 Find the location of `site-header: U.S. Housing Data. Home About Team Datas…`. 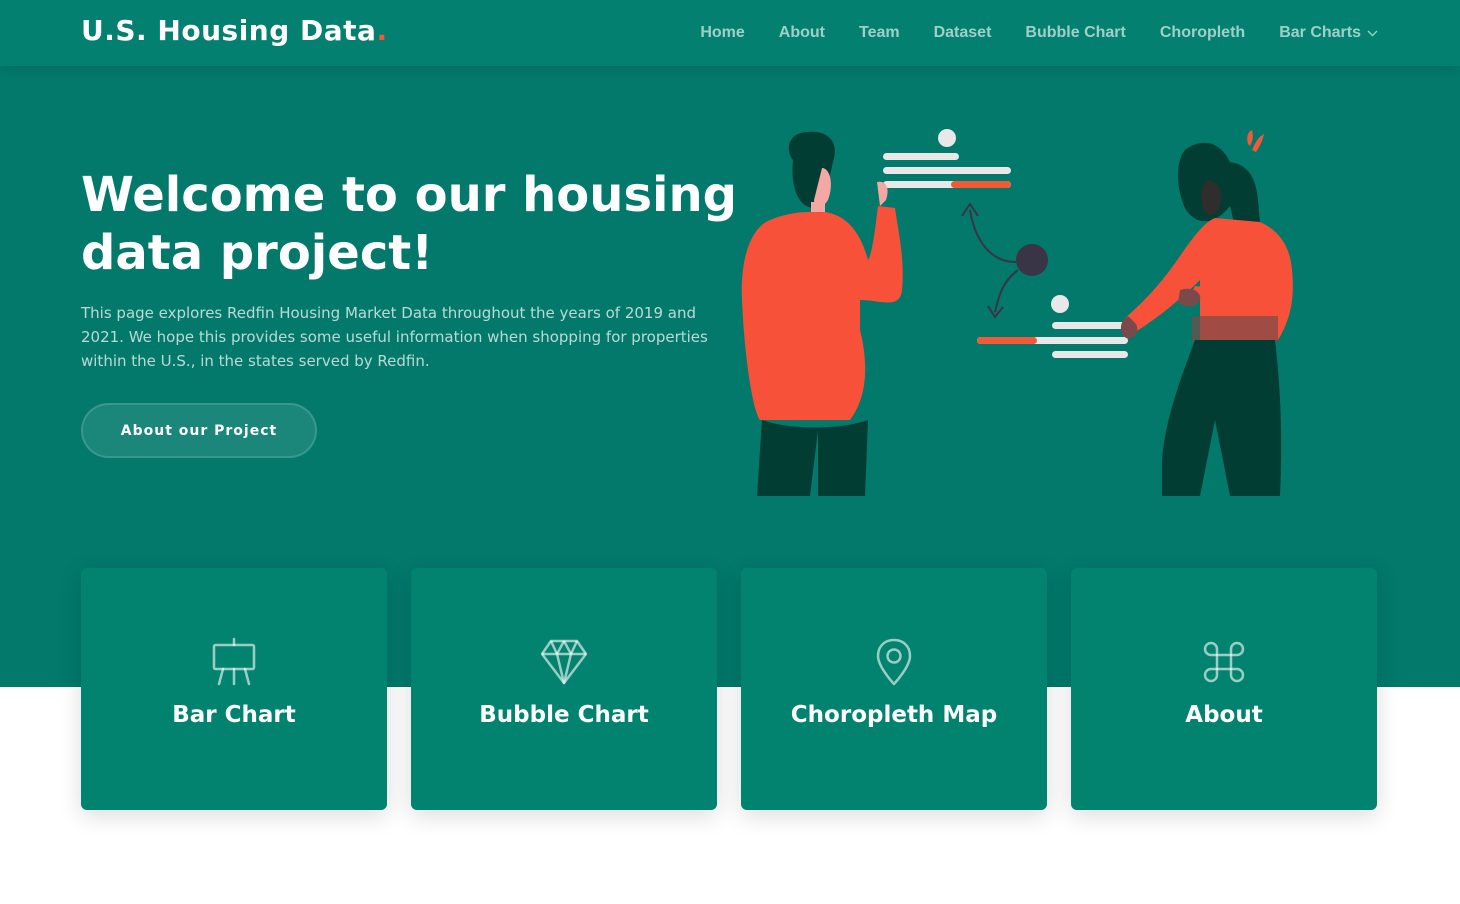

site-header: U.S. Housing Data. Home About Team Datas… is located at coordinates (730, 33).